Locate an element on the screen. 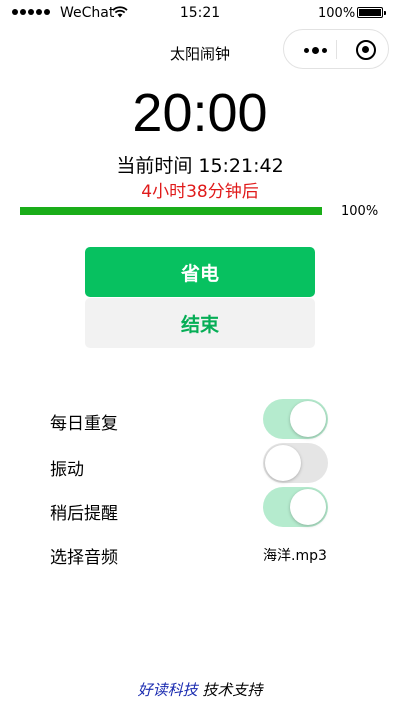 This screenshot has width=400, height=708. status-bar: WeChat 15:21 100% is located at coordinates (200, 14).